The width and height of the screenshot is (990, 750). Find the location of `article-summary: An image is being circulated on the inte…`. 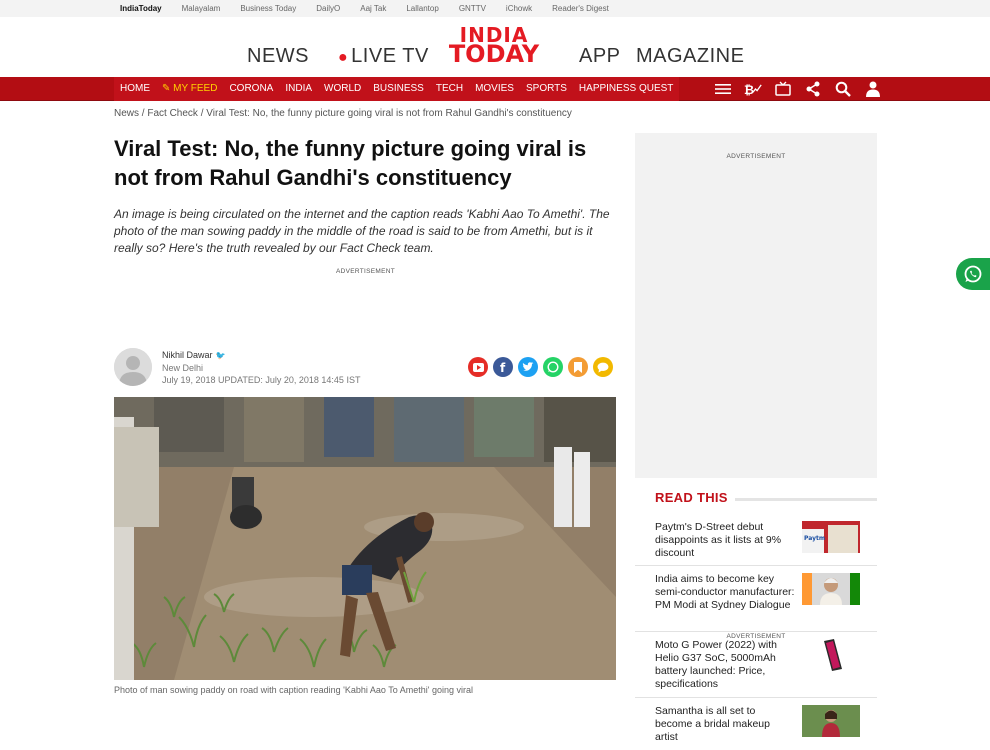

article-summary: An image is being circulated on the inte… is located at coordinates (362, 231).